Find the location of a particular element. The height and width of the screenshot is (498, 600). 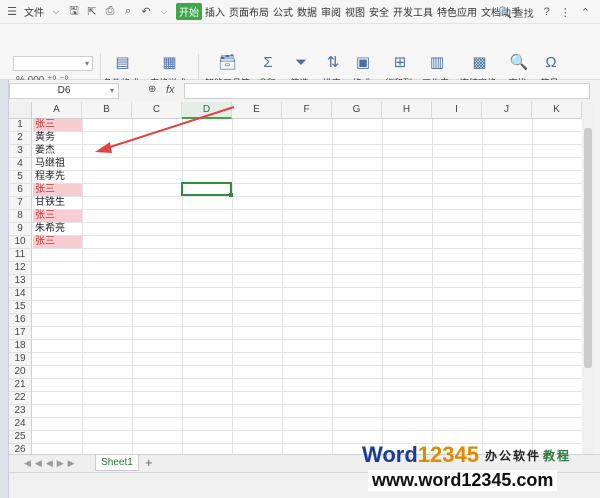

zoom-formula-icon: ⊕ is located at coordinates (152, 89).